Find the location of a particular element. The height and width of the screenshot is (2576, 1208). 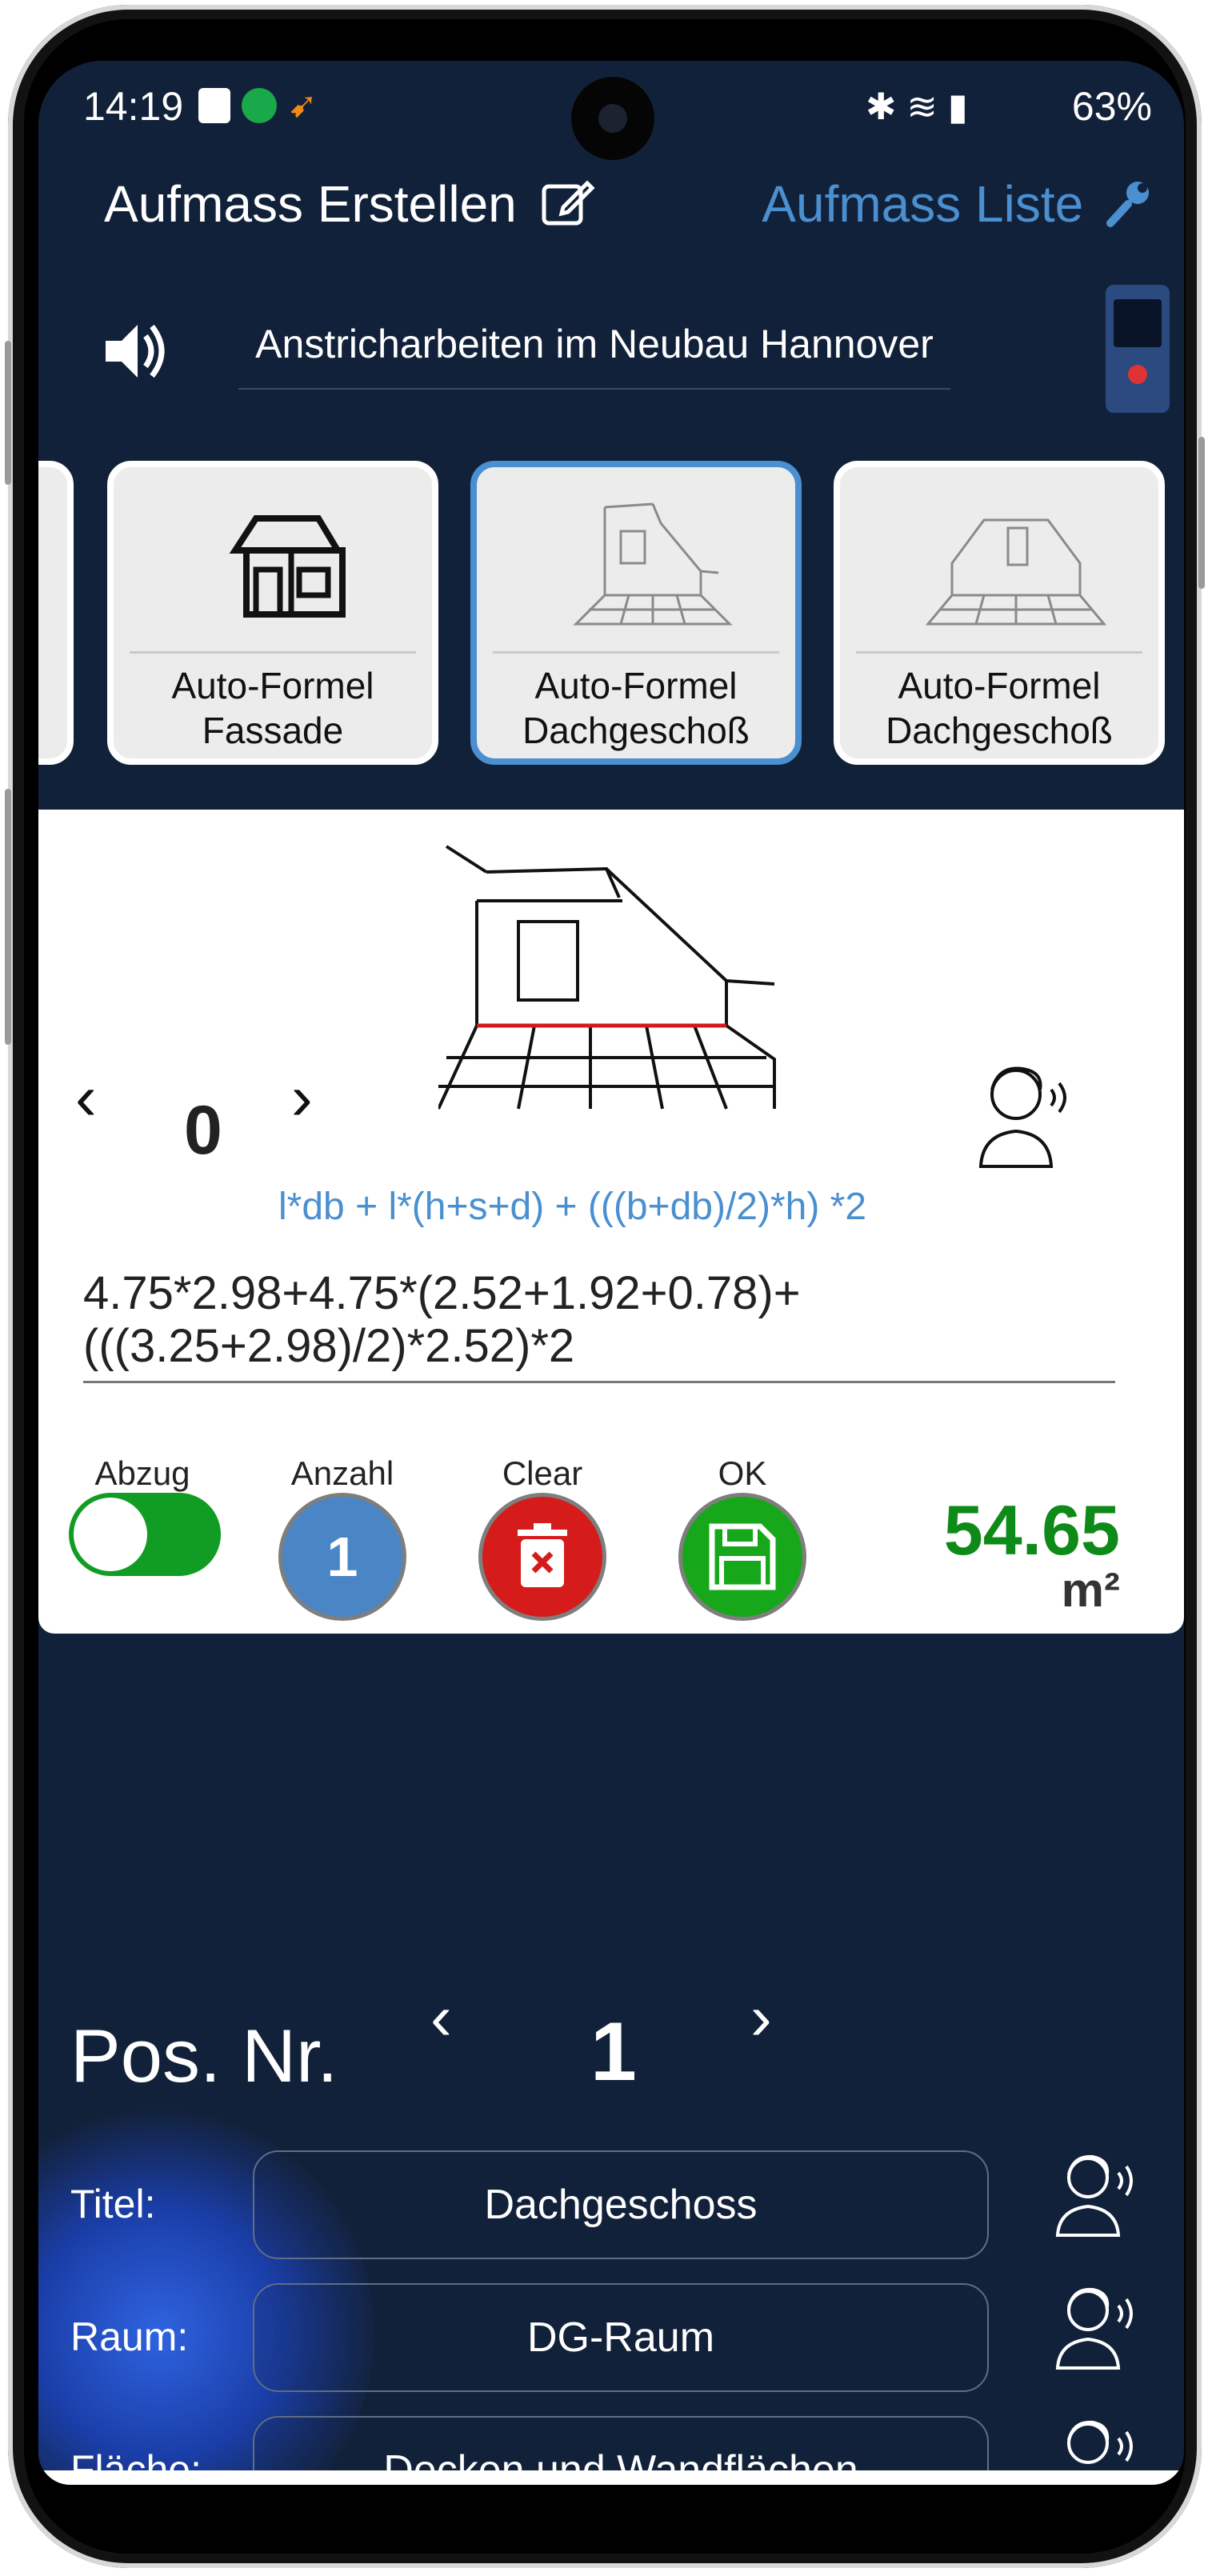

side-button-right is located at coordinates (1201, 513).